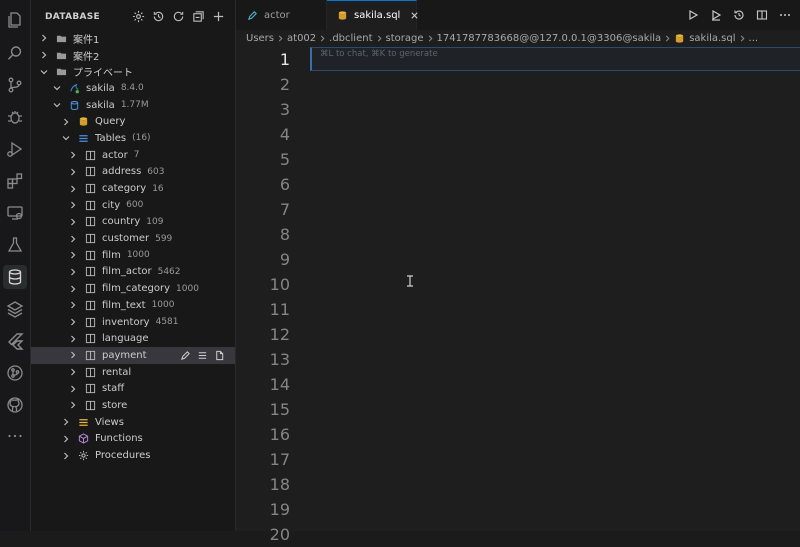 The image size is (800, 547). I want to click on tree-table-language: language, so click(133, 338).